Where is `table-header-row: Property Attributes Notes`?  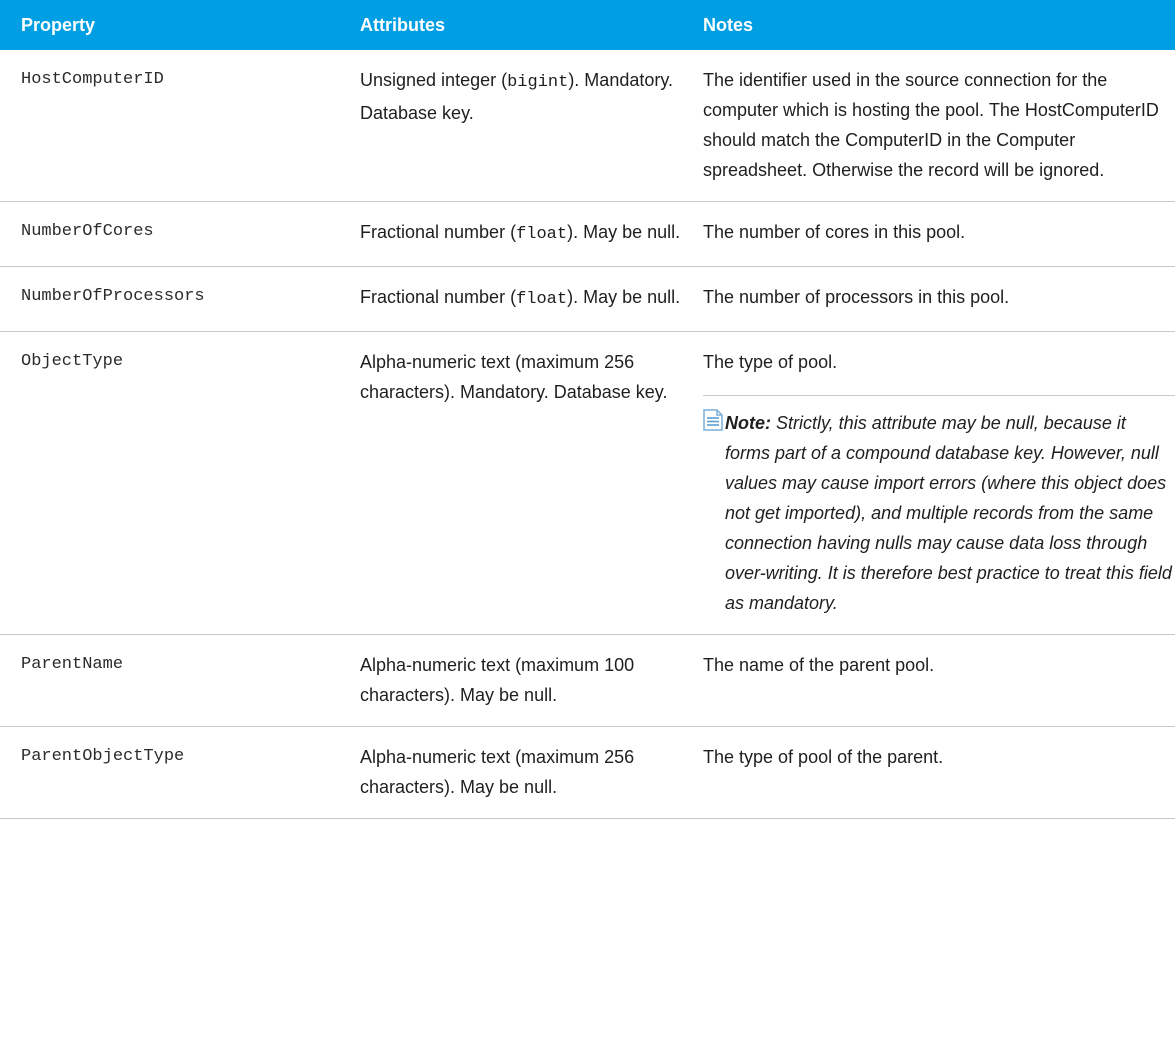
table-header-row: Property Attributes Notes is located at coordinates (587, 25).